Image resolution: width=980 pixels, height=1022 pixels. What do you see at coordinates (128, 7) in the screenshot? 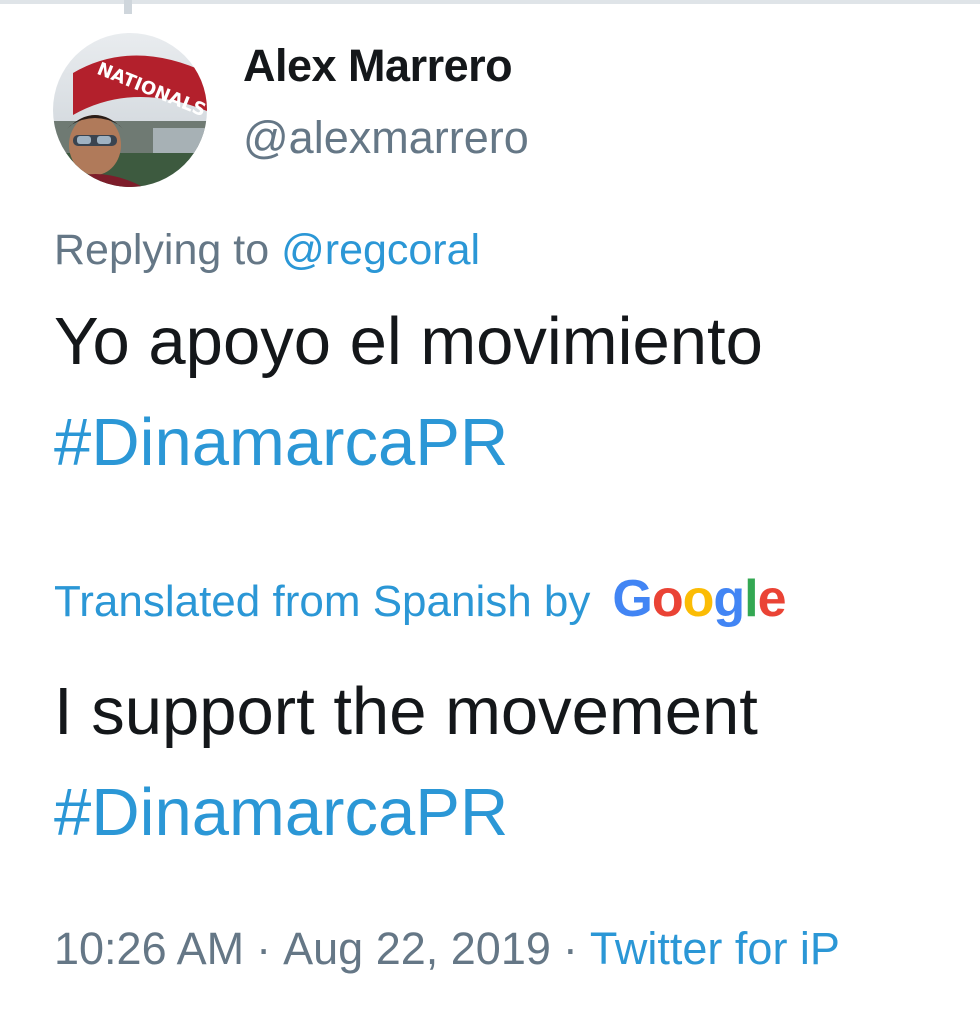
I see `thread-connector` at bounding box center [128, 7].